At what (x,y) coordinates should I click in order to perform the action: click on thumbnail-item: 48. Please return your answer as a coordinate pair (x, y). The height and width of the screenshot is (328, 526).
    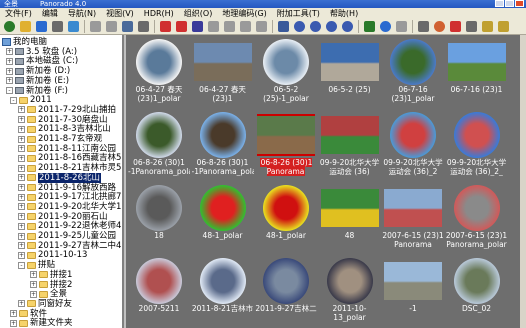
    Looking at the image, I should click on (350, 216).